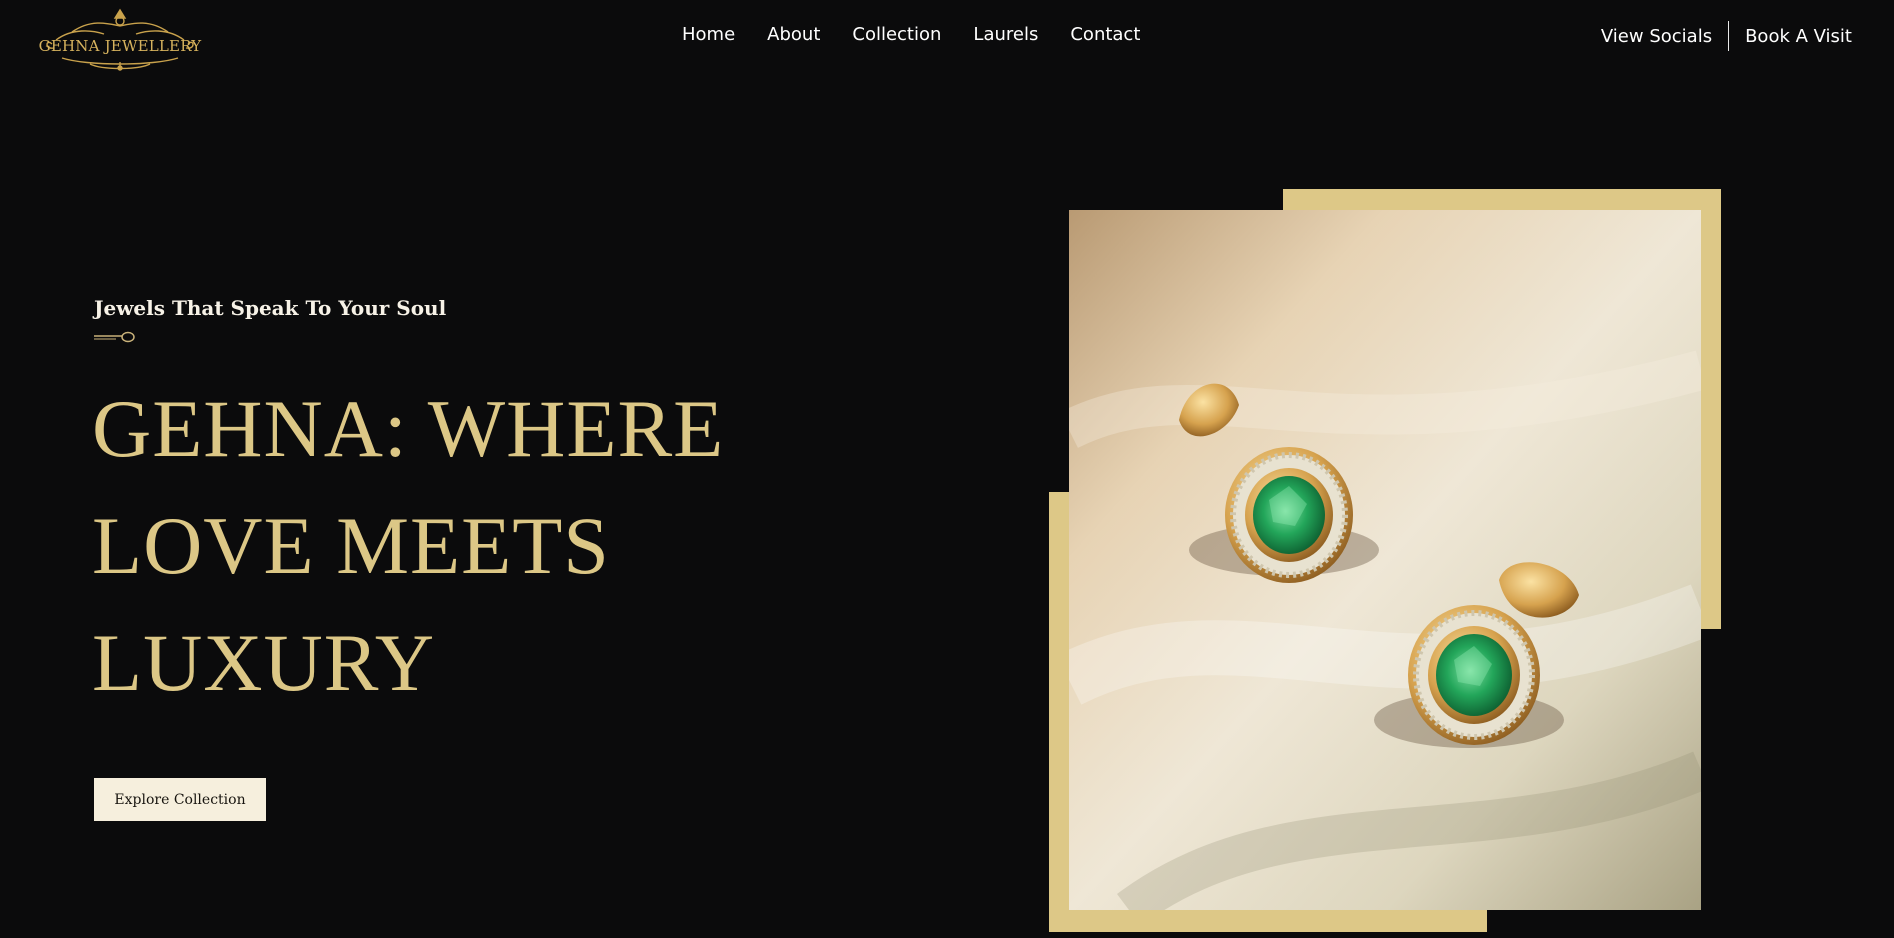  I want to click on header-actions: View Socials Book A Visit, so click(1726, 36).